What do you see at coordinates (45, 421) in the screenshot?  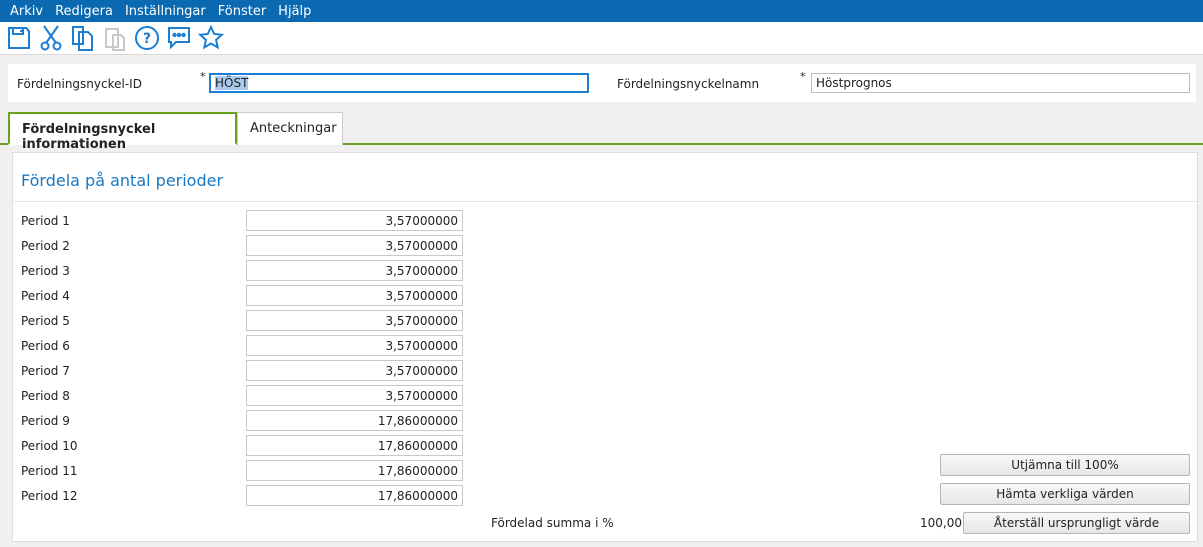 I see `period-label: Period 9` at bounding box center [45, 421].